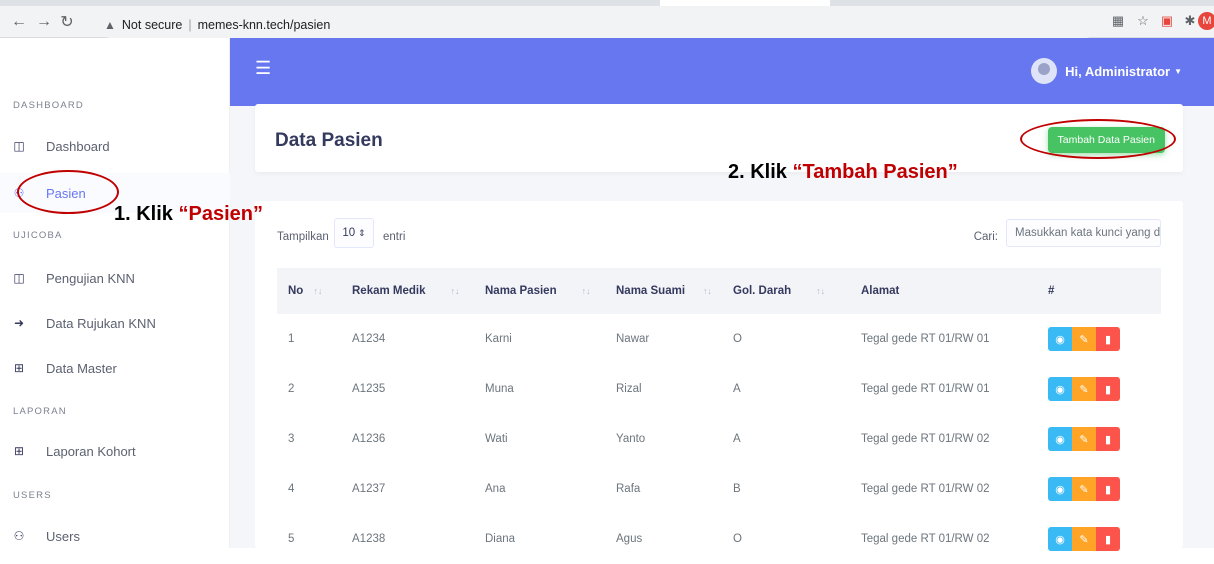  I want to click on sidebar-item-data-rujukan-knn: ➜ Data Rujukan KNN, so click(115, 323).